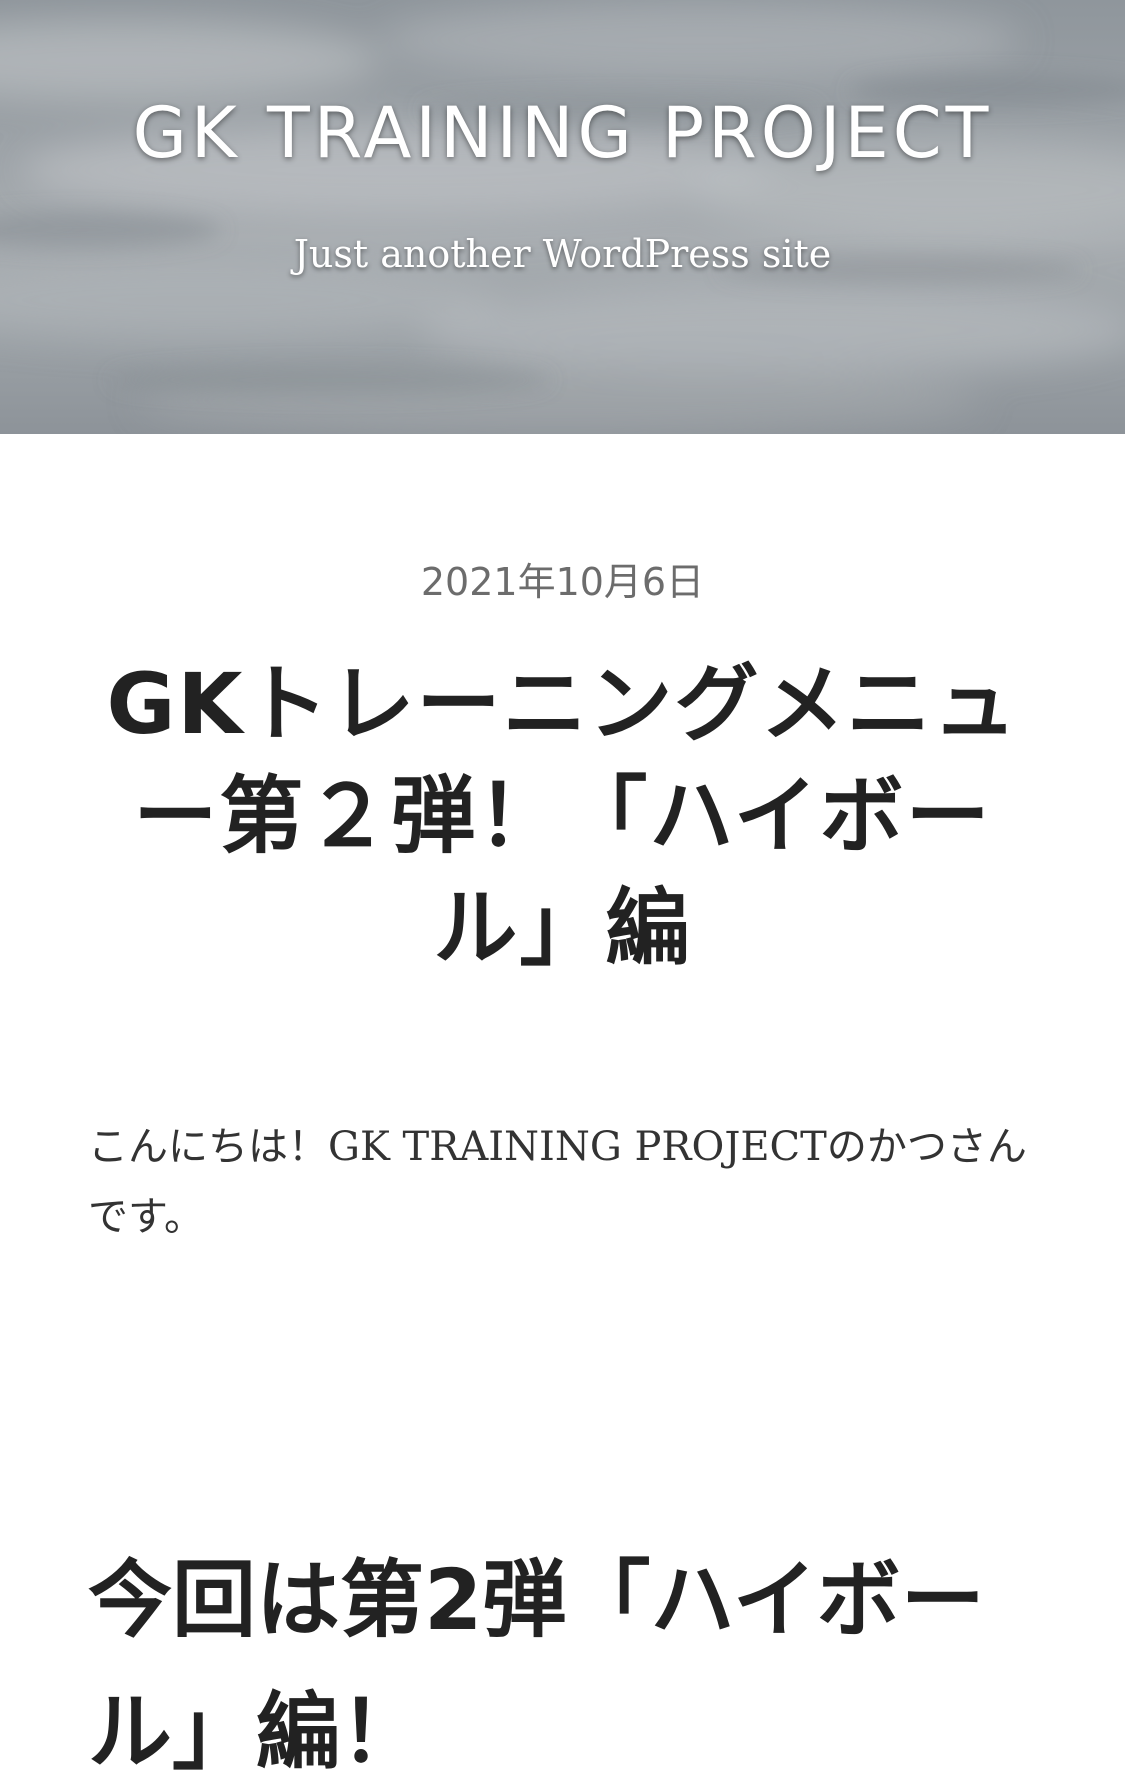 This screenshot has width=1125, height=1791. I want to click on site-tagline: Just another WordPress site, so click(562, 254).